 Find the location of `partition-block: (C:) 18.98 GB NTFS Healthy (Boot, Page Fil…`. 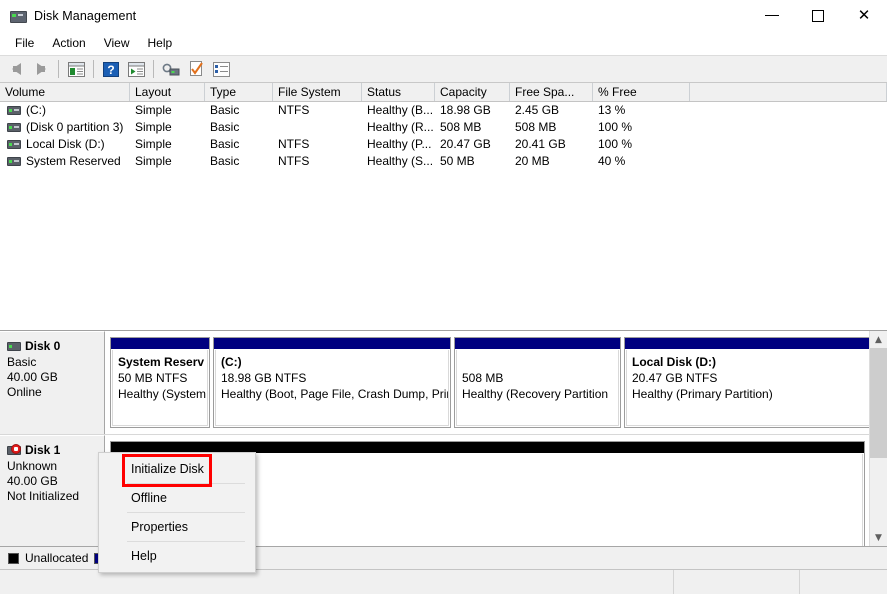

partition-block: (C:) 18.98 GB NTFS Healthy (Boot, Page Fil… is located at coordinates (332, 382).